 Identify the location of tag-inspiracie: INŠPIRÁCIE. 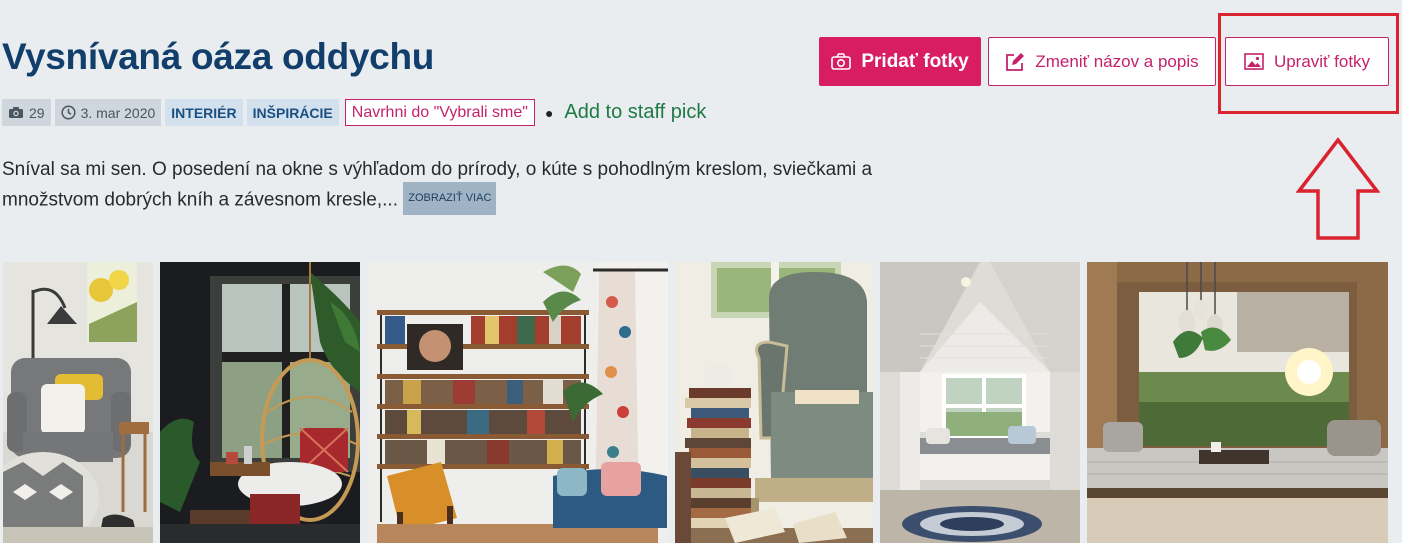
(292, 112).